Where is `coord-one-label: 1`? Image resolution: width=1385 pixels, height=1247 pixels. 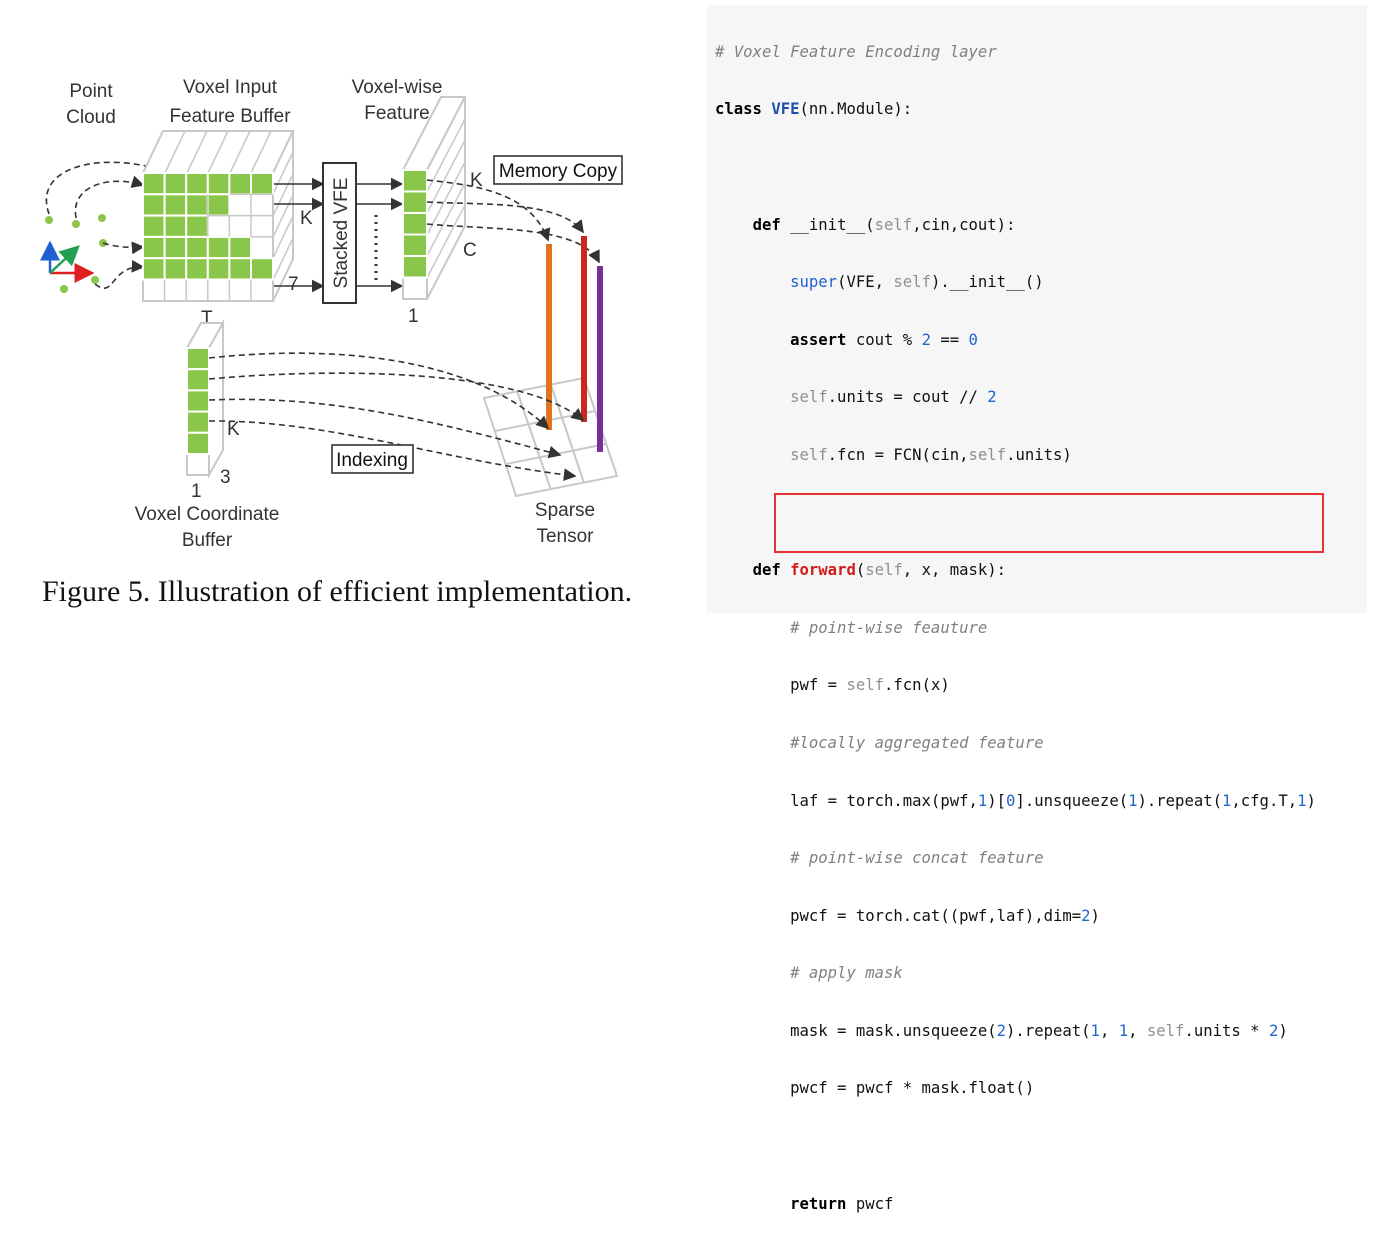
coord-one-label: 1 is located at coordinates (196, 491).